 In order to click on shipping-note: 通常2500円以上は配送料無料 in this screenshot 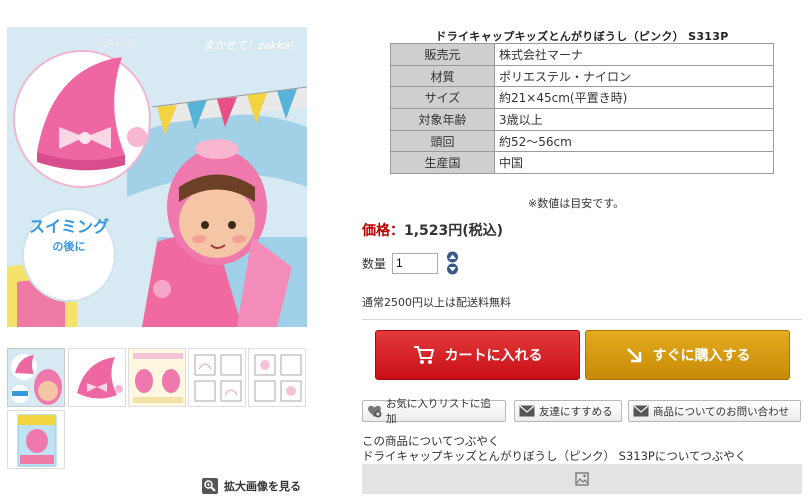, I will do `click(436, 302)`.